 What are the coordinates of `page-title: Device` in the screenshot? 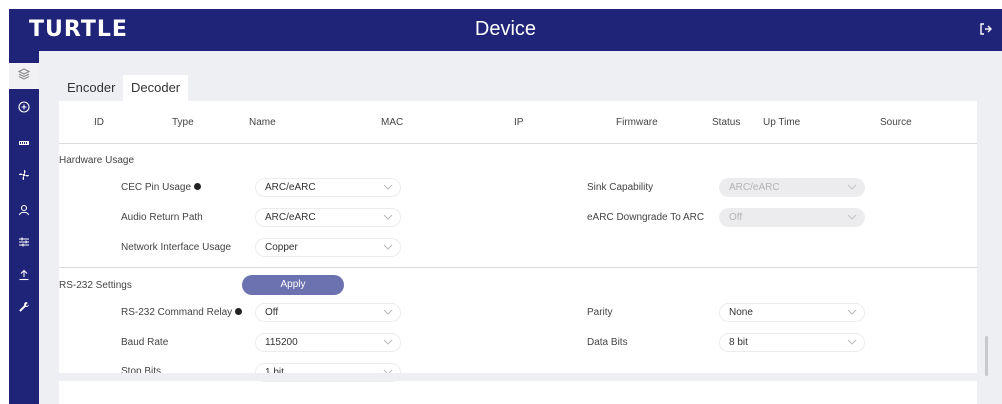 It's located at (505, 29).